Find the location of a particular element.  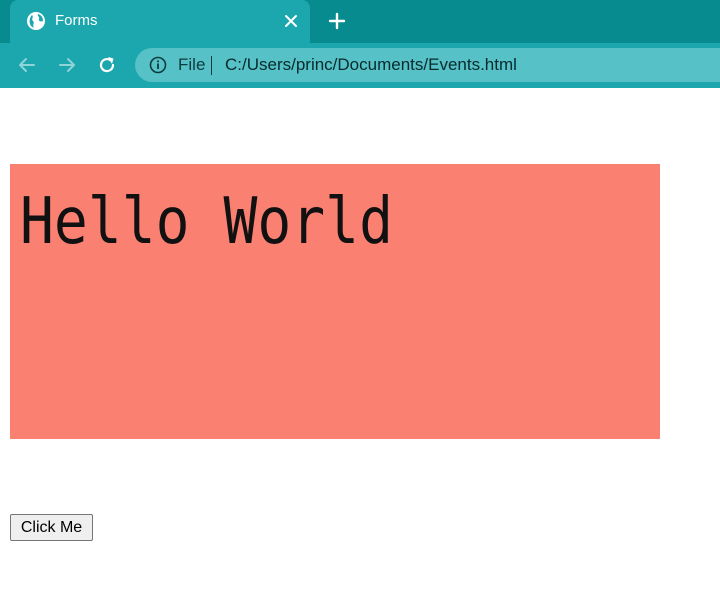

hello-world-text: Hello World is located at coordinates (206, 222).